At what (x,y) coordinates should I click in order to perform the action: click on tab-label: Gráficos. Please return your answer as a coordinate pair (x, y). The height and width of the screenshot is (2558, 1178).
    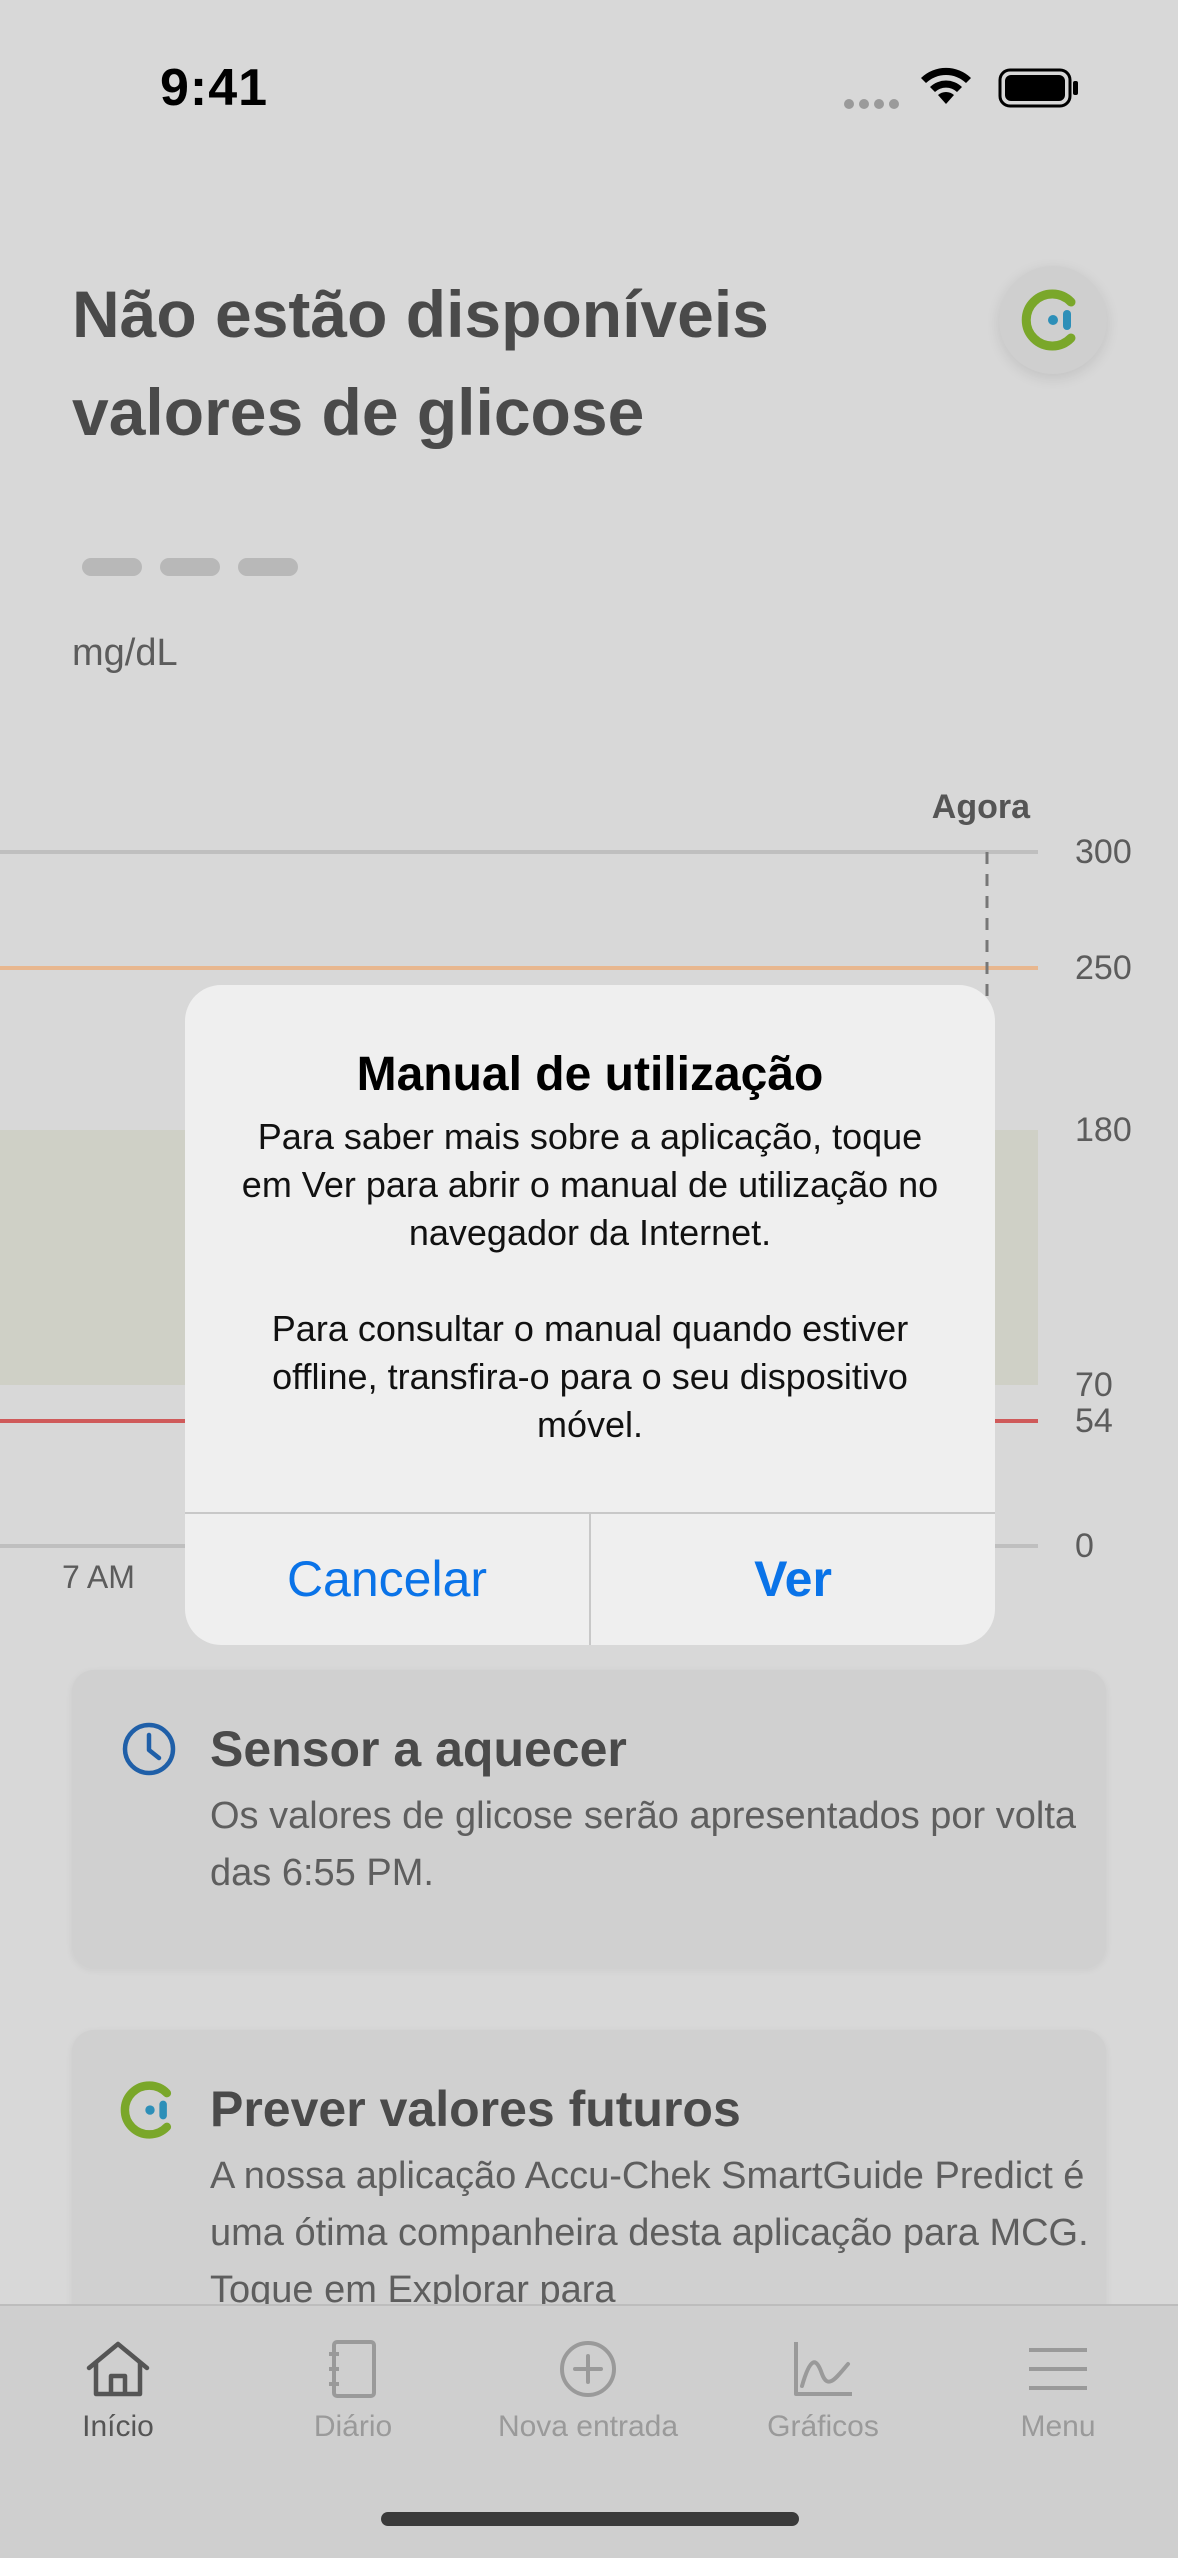
    Looking at the image, I should click on (823, 2426).